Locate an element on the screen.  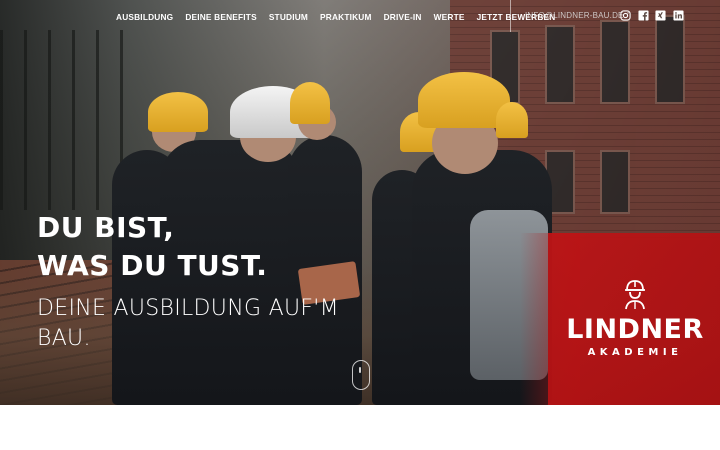
nav-divider is located at coordinates (510, 16).